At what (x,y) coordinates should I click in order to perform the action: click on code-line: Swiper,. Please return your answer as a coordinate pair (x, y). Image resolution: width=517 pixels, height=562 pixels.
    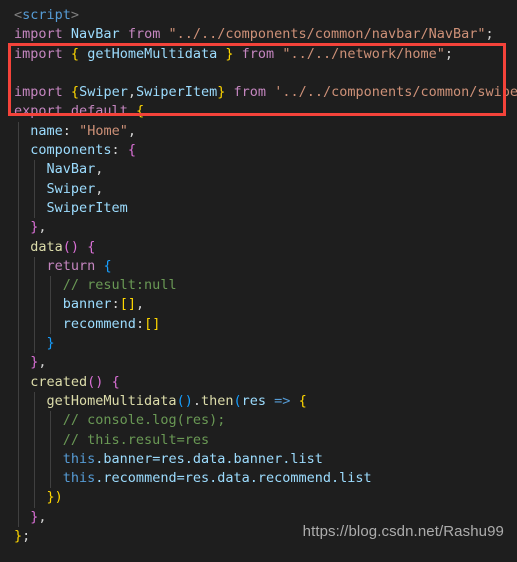
    Looking at the image, I should click on (258, 189).